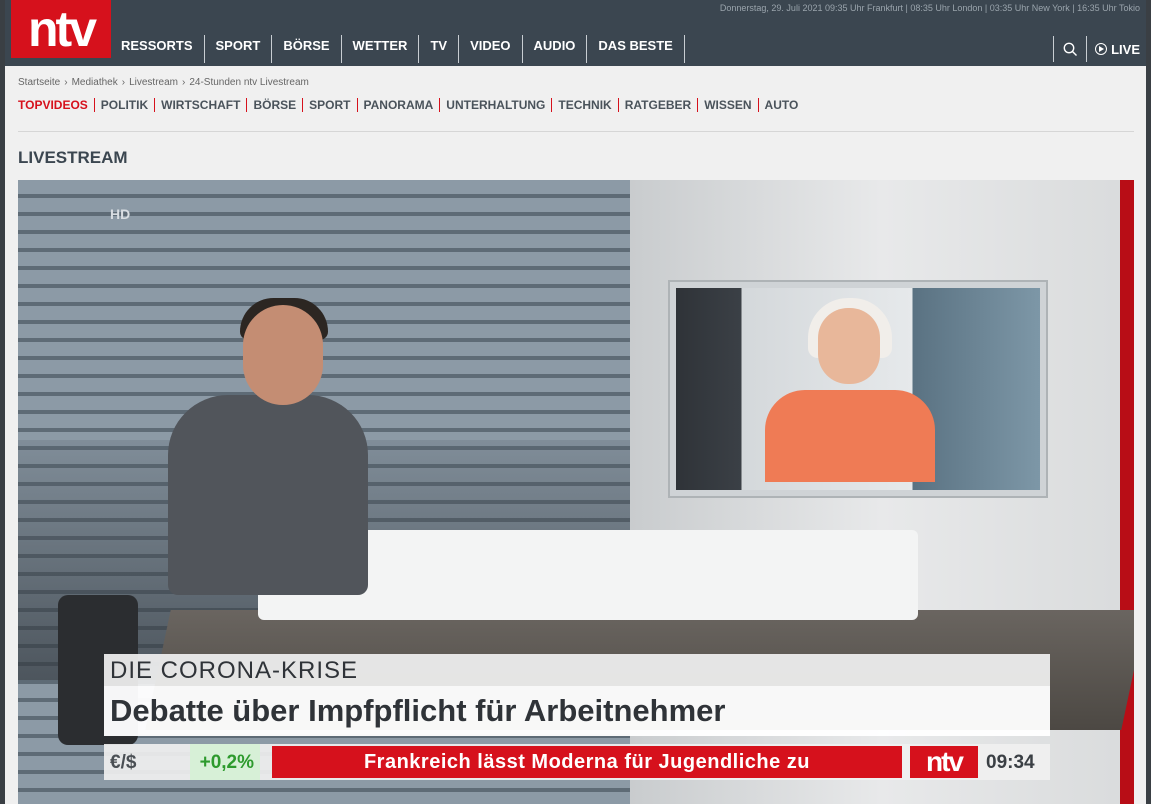  What do you see at coordinates (491, 49) in the screenshot?
I see `nav-video: VIDEO` at bounding box center [491, 49].